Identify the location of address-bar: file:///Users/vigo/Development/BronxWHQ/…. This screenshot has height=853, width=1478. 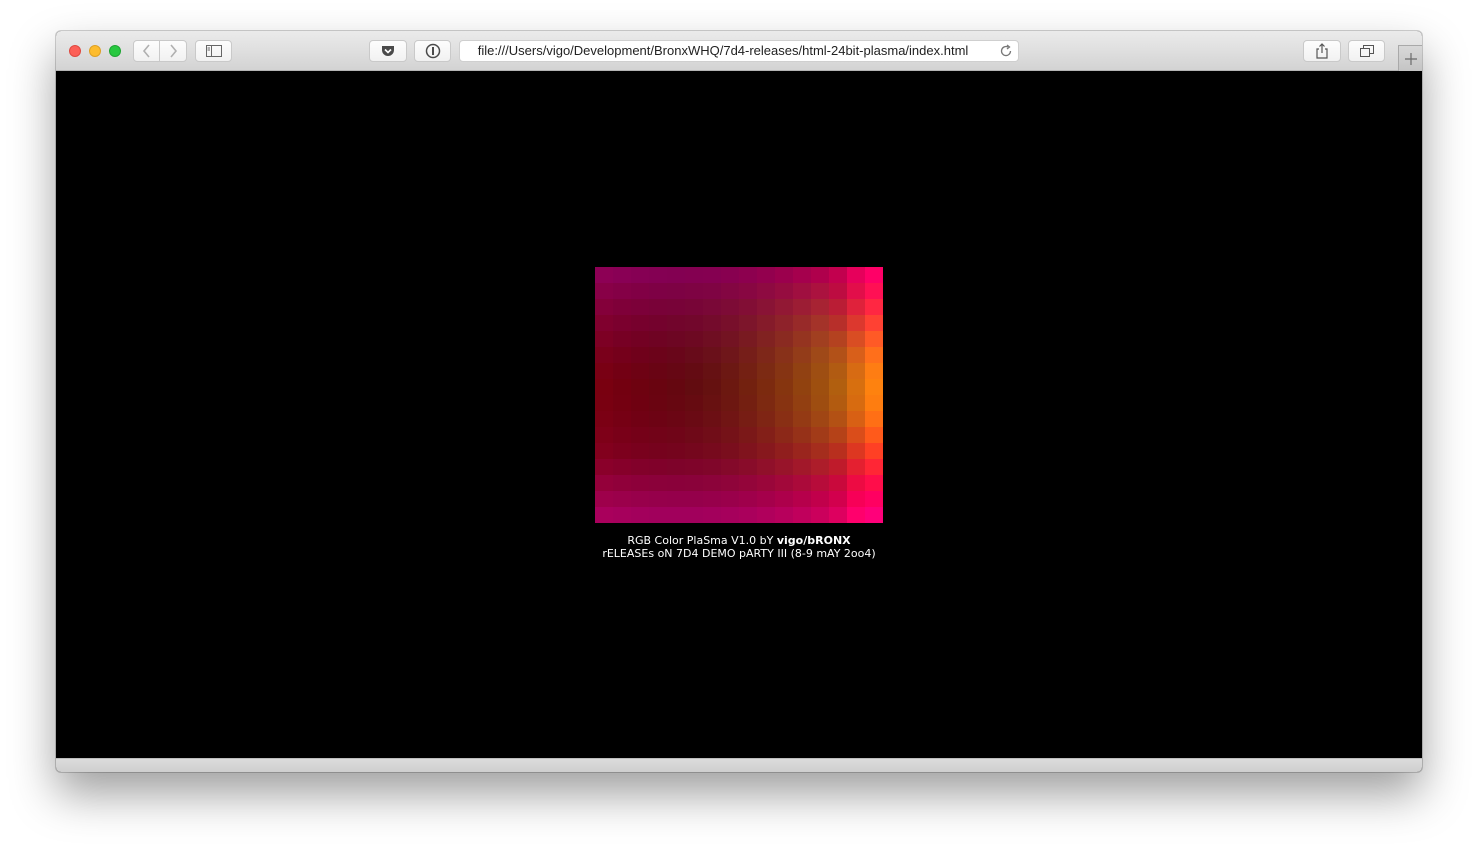
(739, 51).